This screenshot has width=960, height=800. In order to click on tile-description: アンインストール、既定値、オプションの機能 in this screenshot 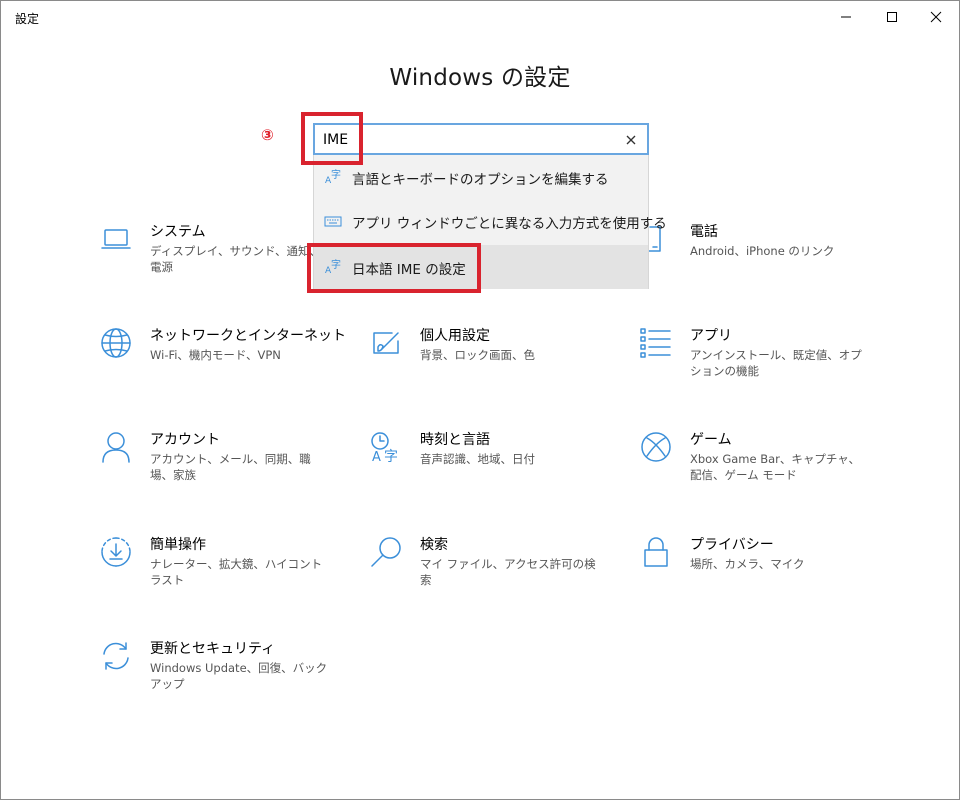, I will do `click(776, 363)`.